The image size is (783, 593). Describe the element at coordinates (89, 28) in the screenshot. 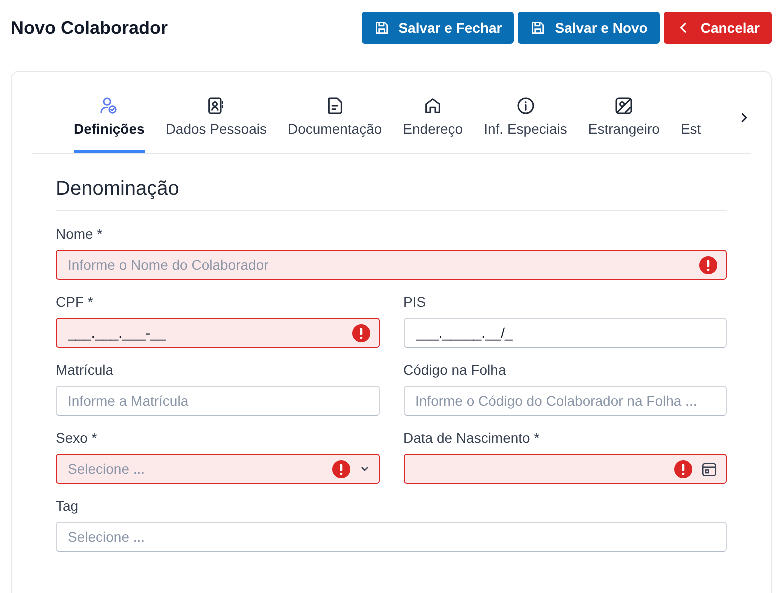

I see `page-title: Novo Colaborador` at that location.